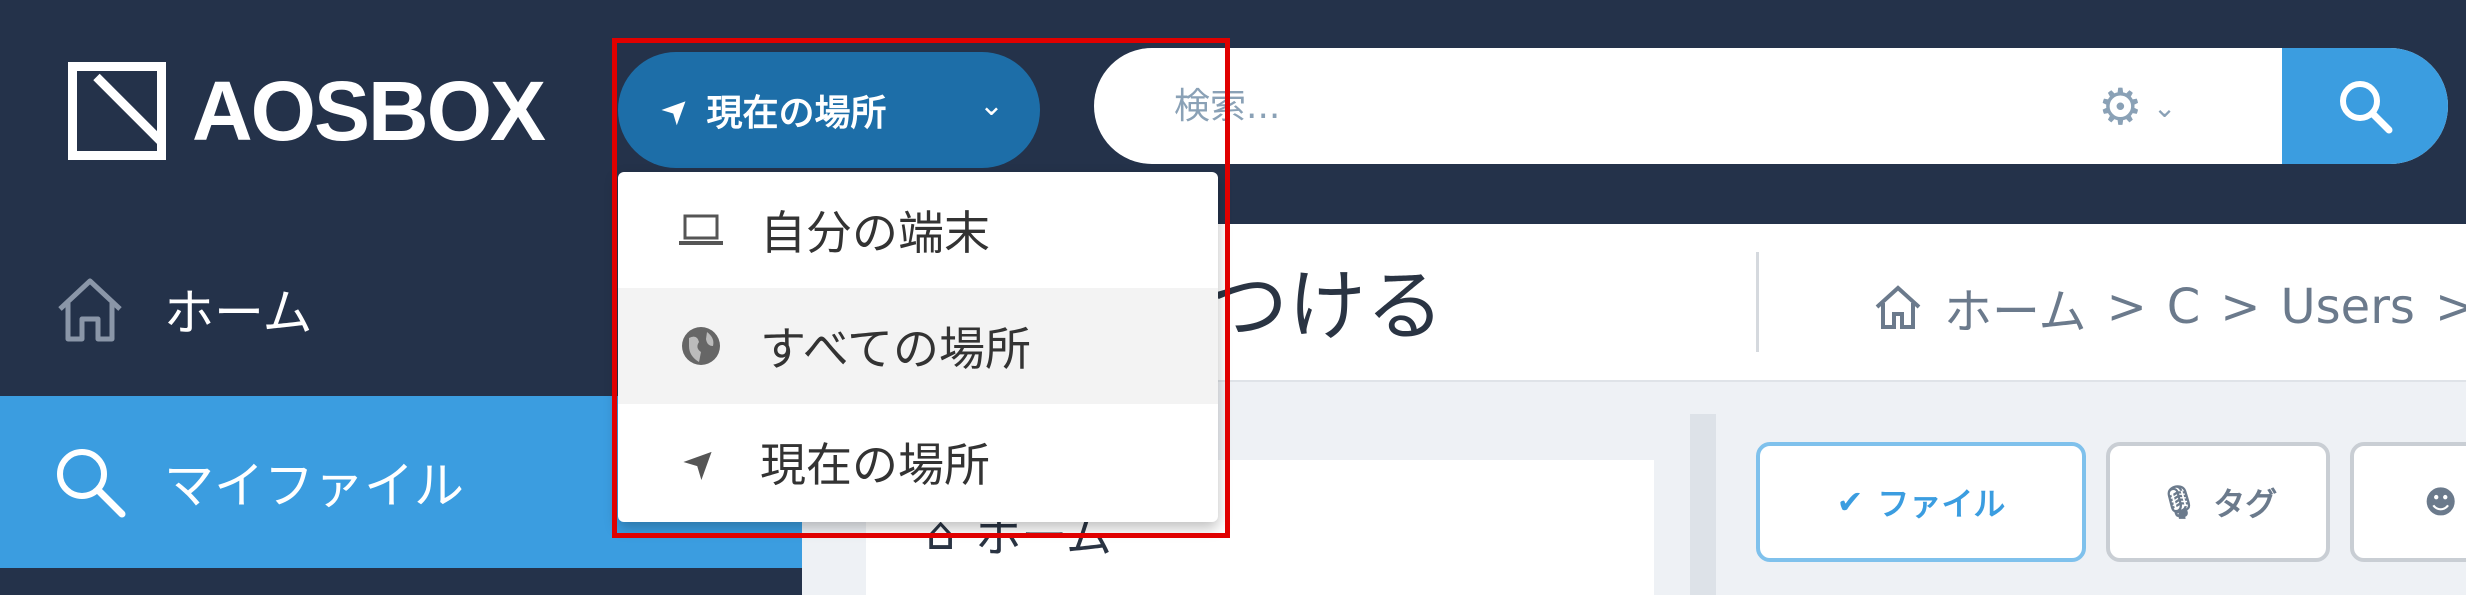  Describe the element at coordinates (2164, 107) in the screenshot. I see `chevron-down-icon: ⌄` at that location.